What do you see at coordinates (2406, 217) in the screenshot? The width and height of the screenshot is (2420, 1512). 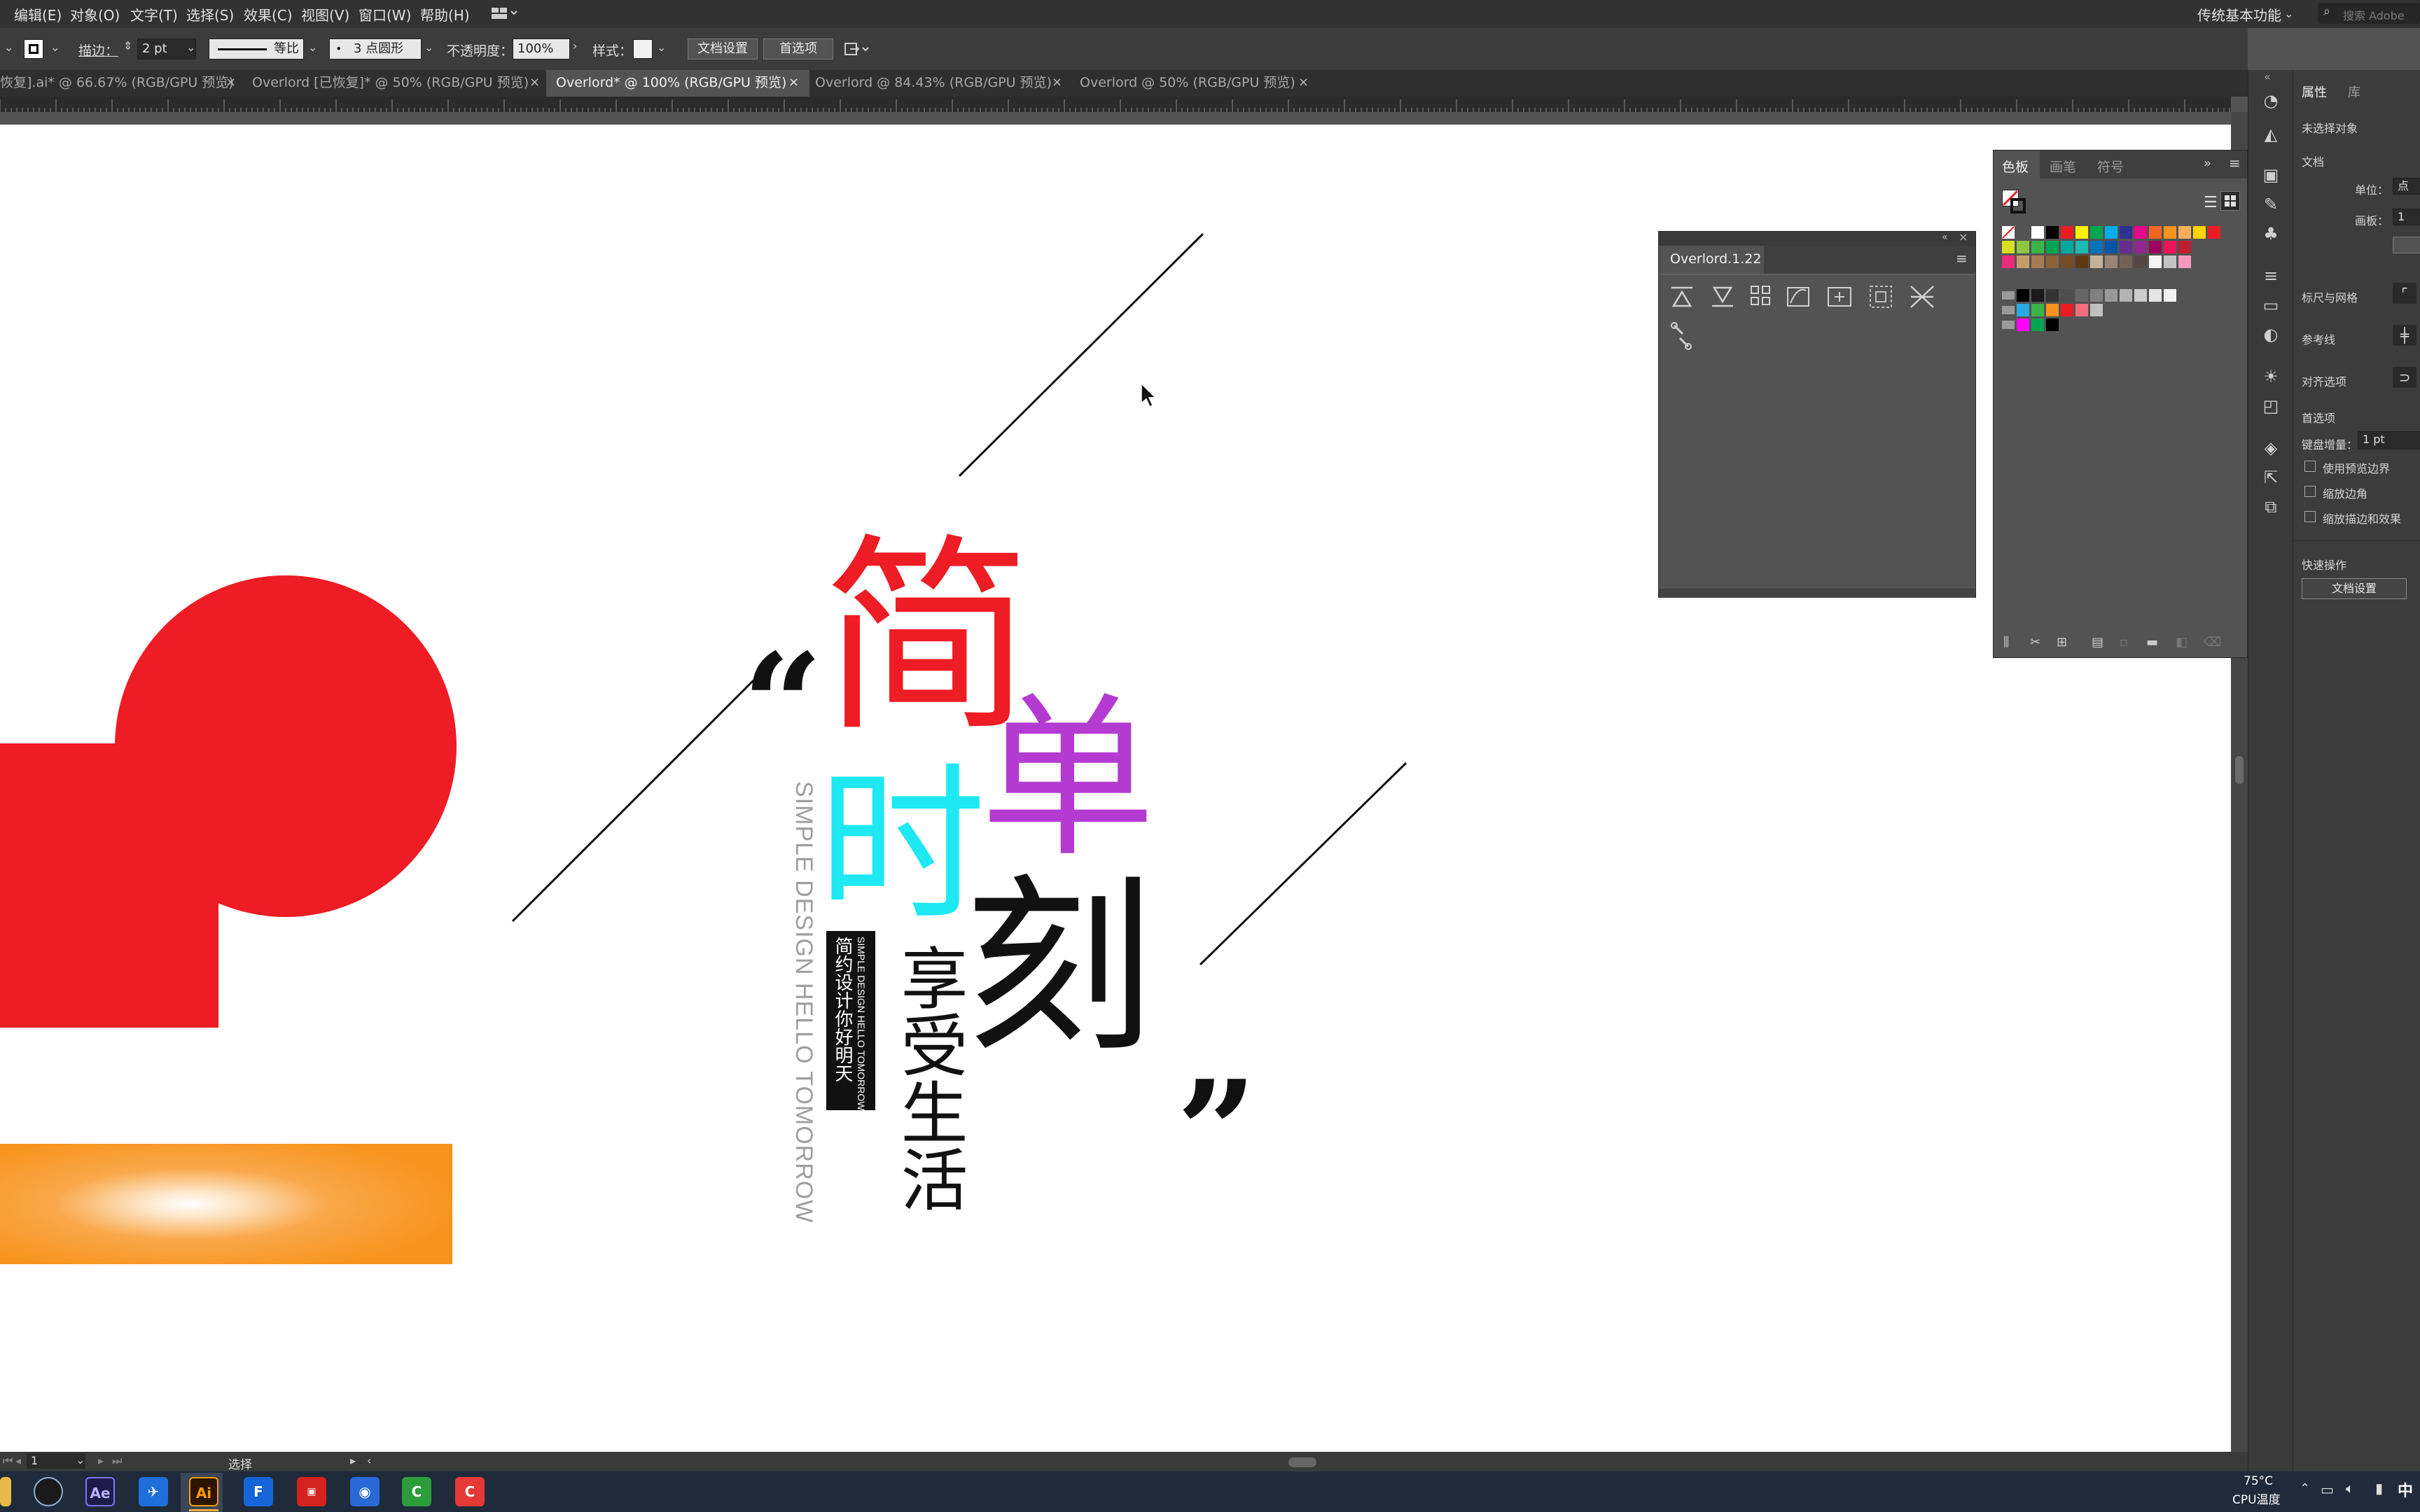 I see `artboard-dropdown: 1` at bounding box center [2406, 217].